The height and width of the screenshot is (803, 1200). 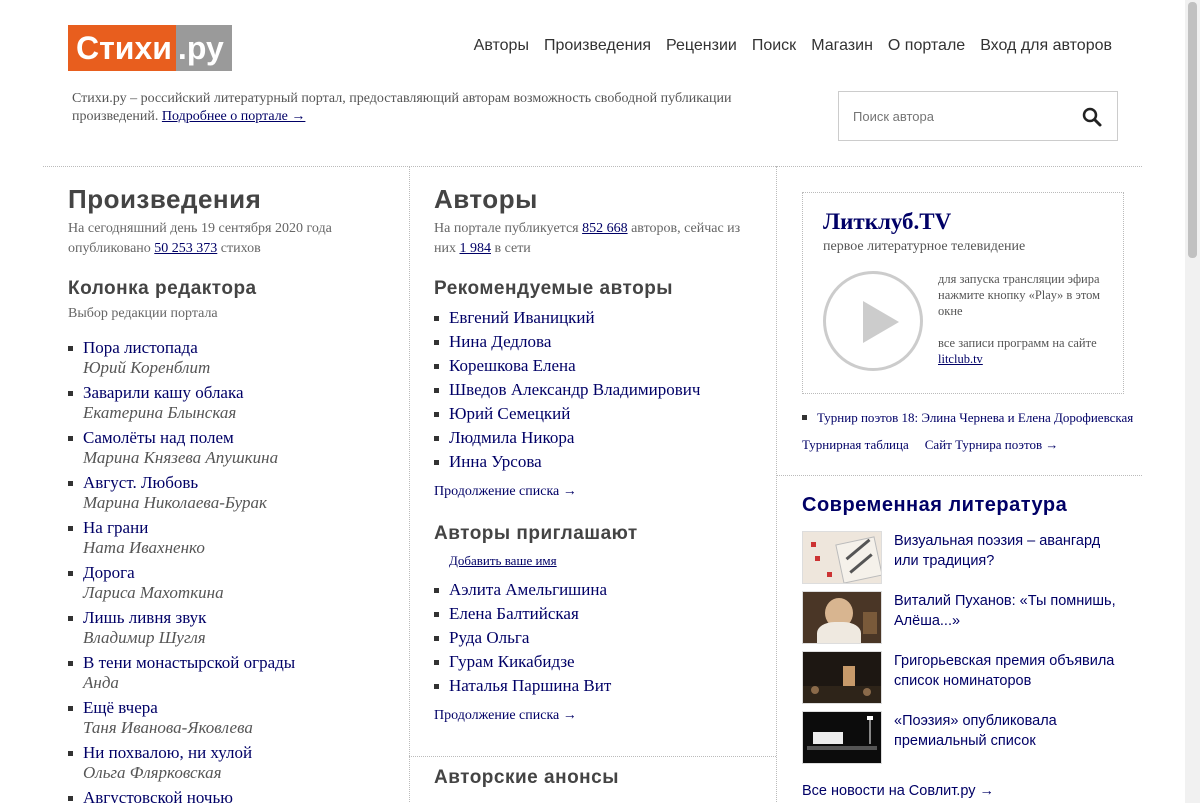 What do you see at coordinates (898, 791) in the screenshot?
I see `all-news-link: Все новости на Совлит.ру →` at bounding box center [898, 791].